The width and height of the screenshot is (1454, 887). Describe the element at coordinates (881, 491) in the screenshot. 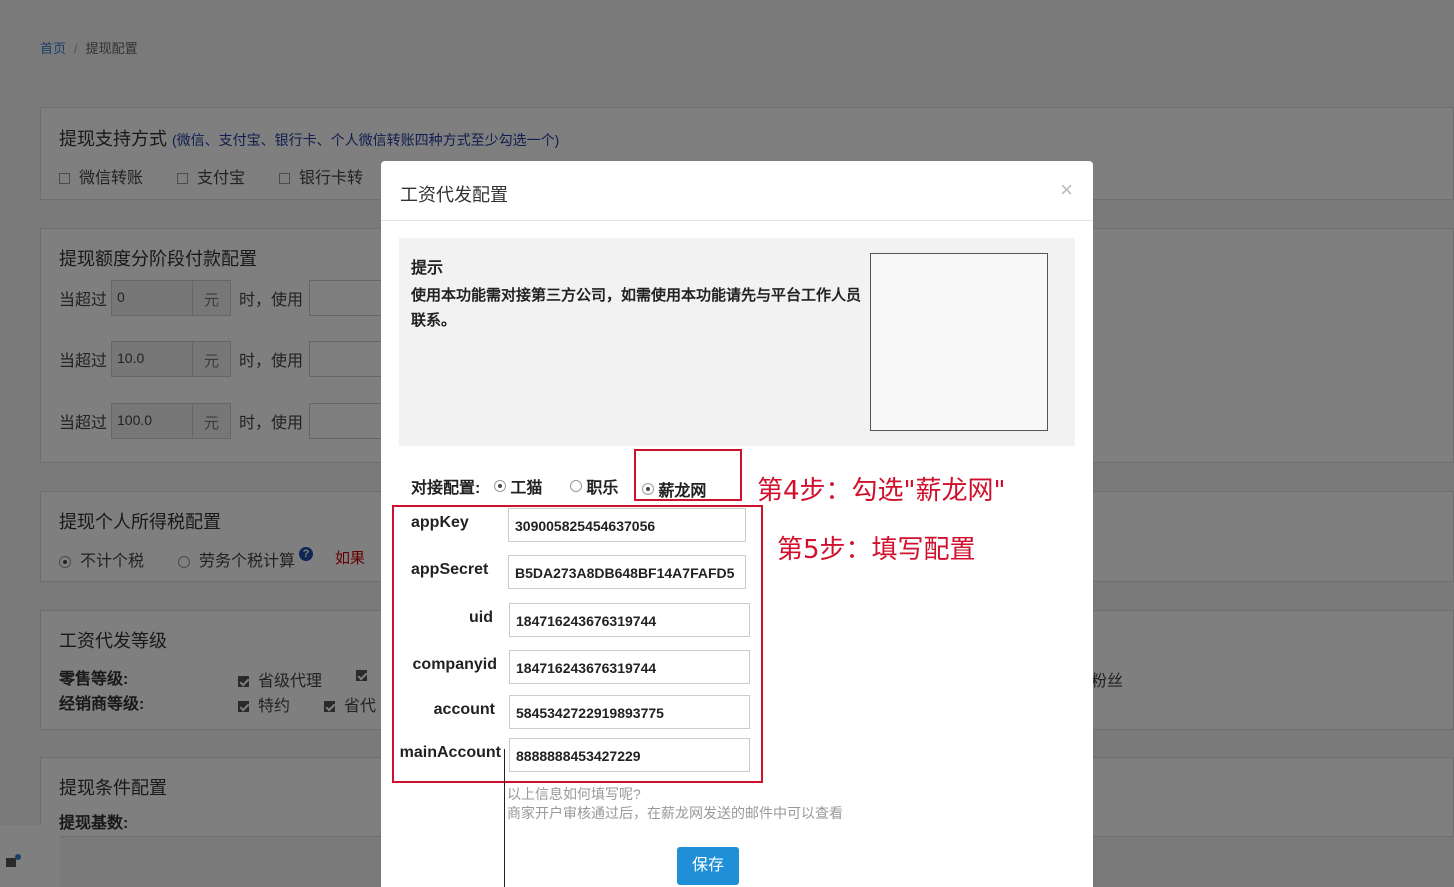

I see `step4-annotation: 第4步：勾选"薪龙网"` at that location.